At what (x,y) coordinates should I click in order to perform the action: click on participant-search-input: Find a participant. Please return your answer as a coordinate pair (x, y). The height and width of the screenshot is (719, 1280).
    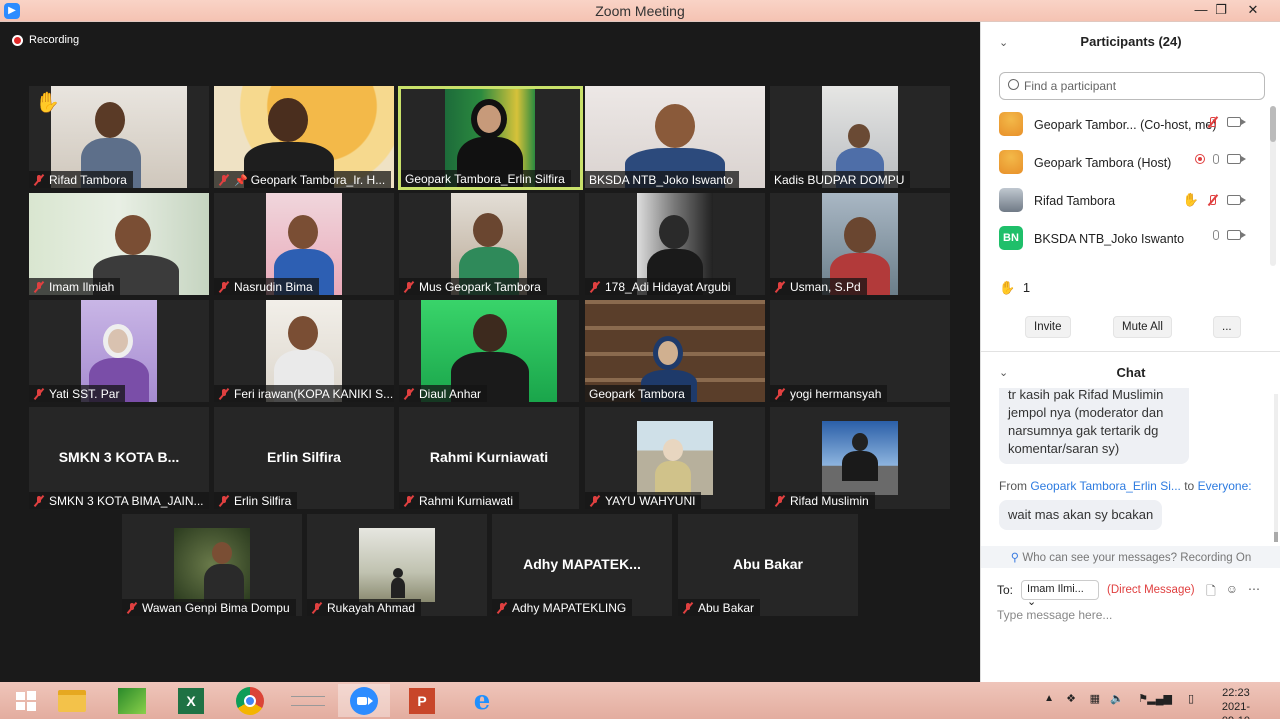
    Looking at the image, I should click on (1132, 86).